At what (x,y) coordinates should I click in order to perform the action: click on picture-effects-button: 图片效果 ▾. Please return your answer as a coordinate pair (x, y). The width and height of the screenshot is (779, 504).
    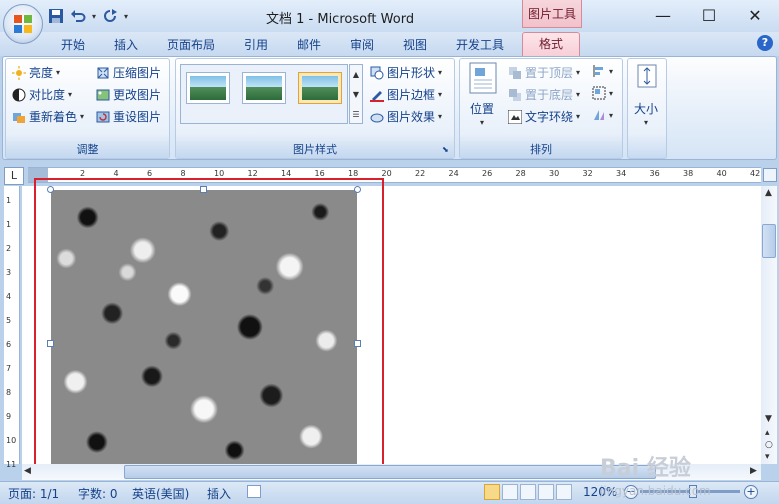
    Looking at the image, I should click on (406, 116).